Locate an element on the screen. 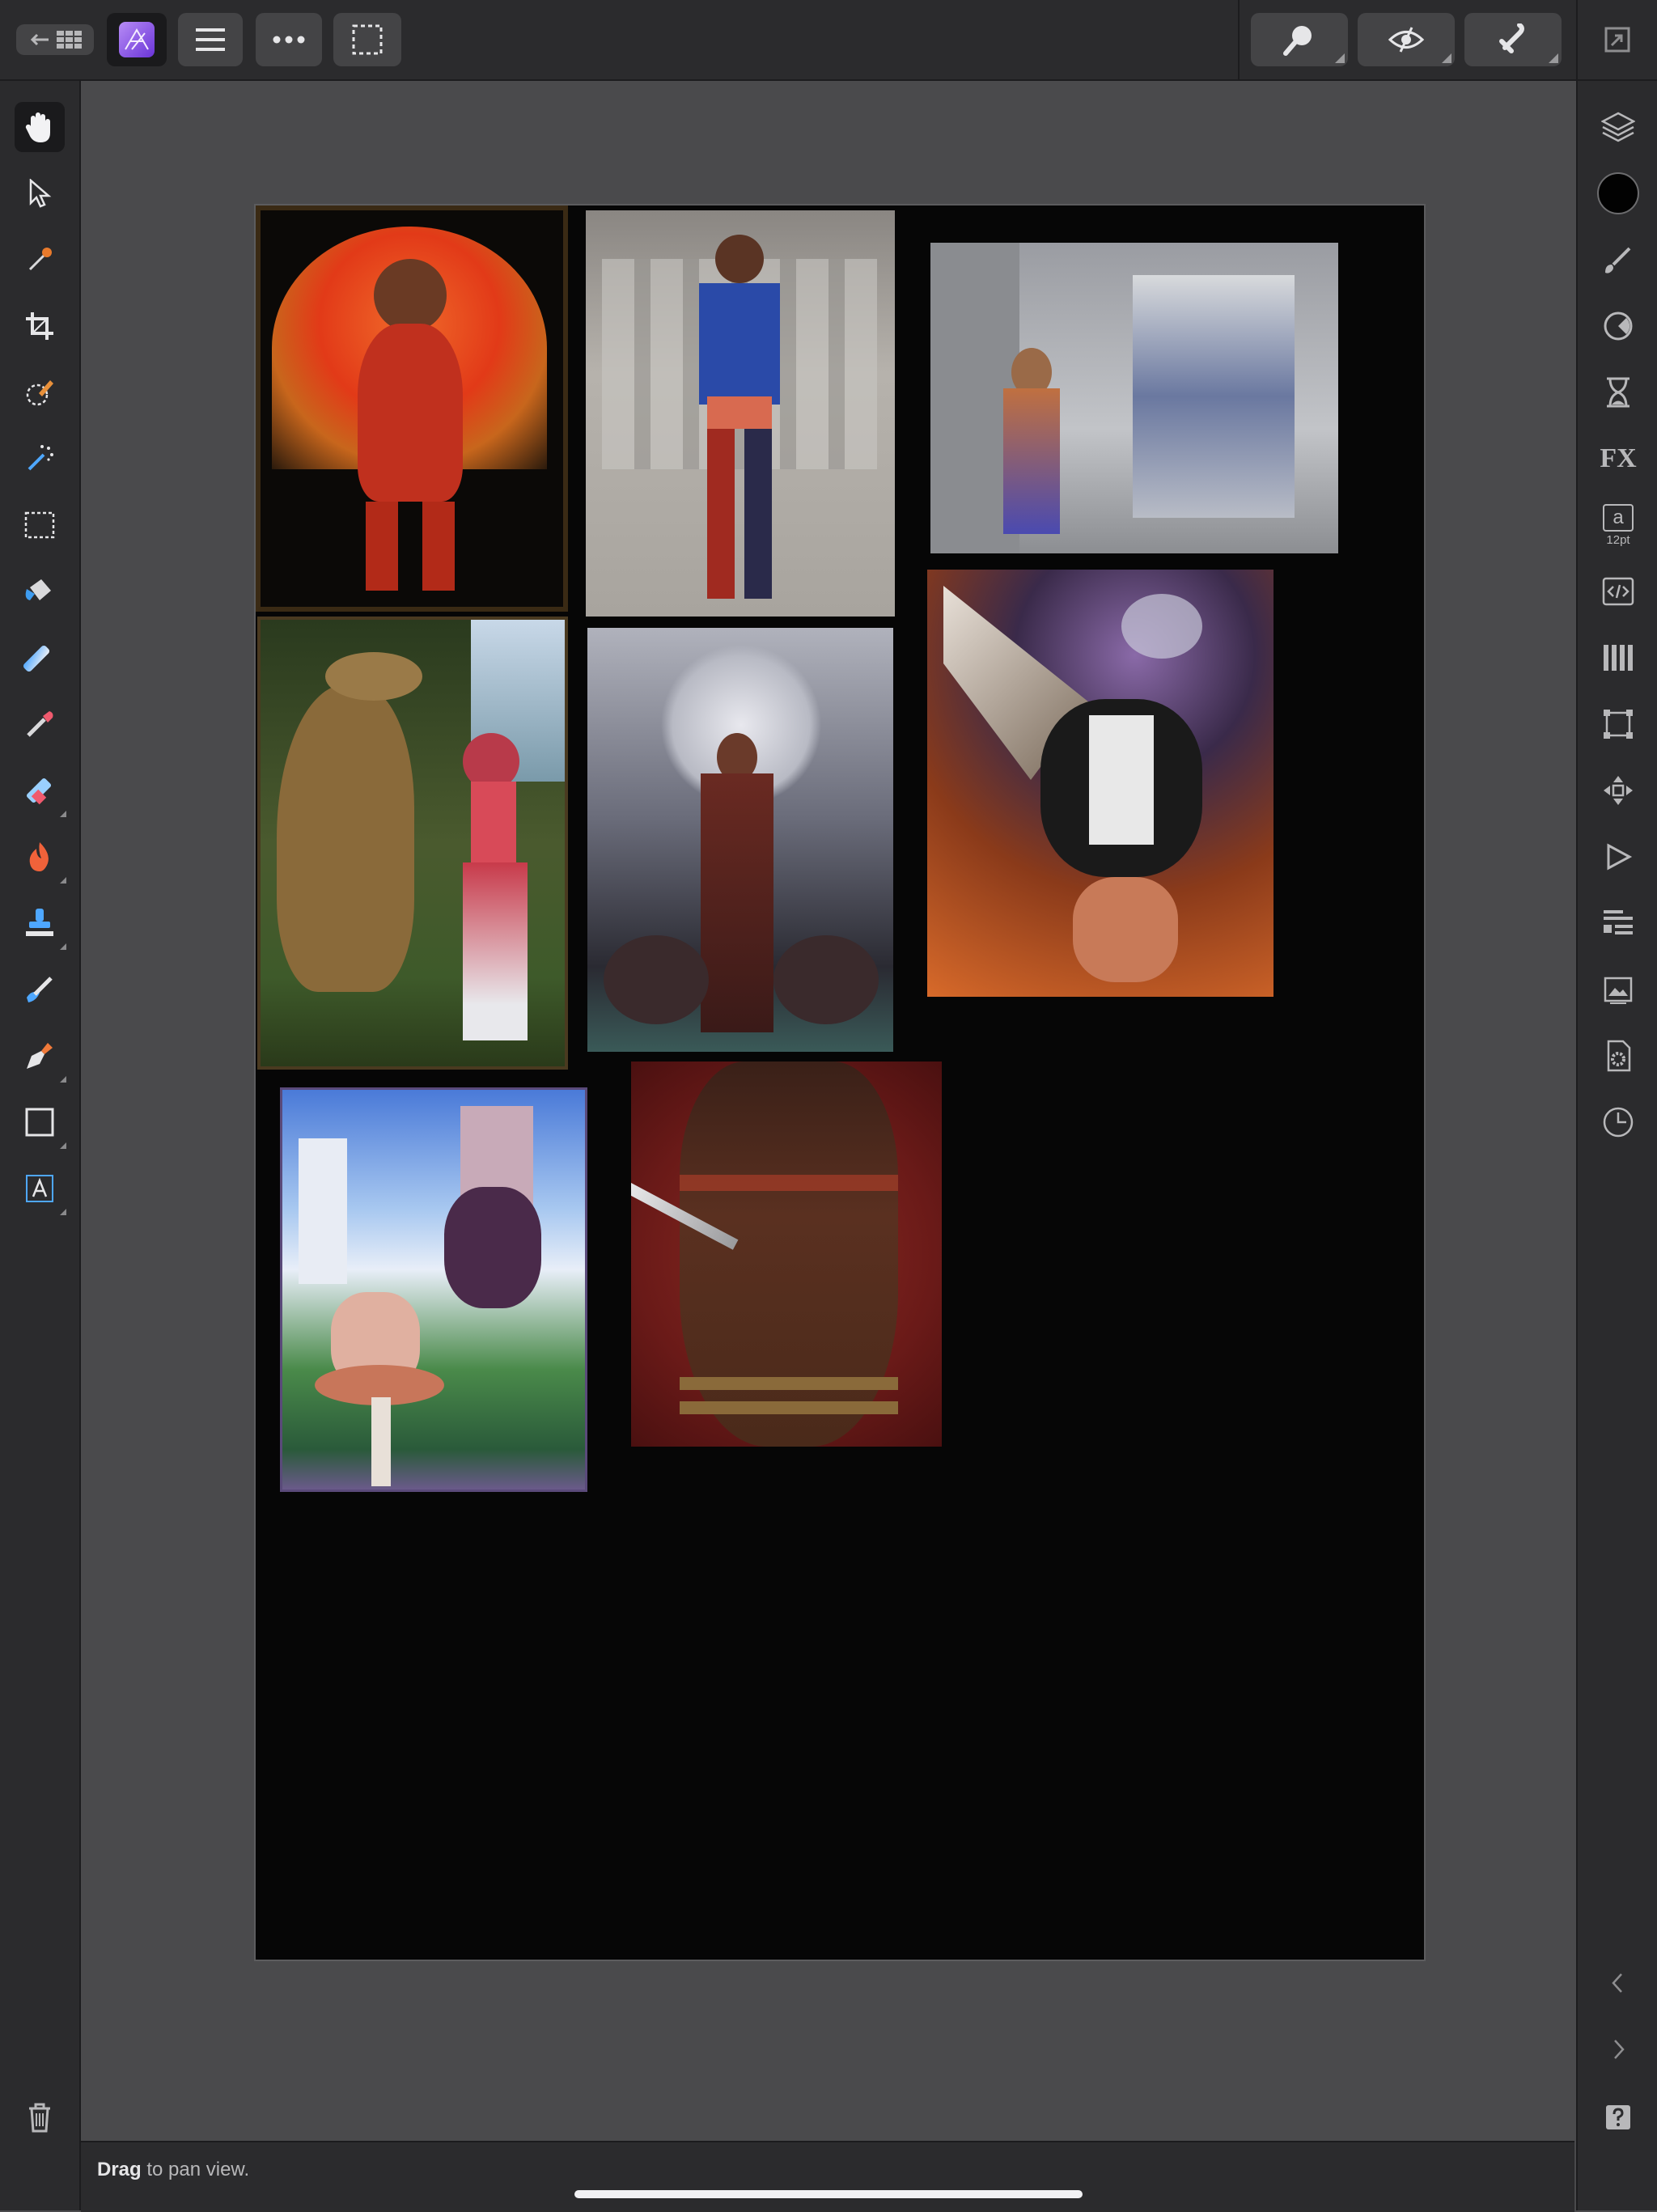 The height and width of the screenshot is (2212, 1657). status-hint-action: Drag is located at coordinates (119, 2169).